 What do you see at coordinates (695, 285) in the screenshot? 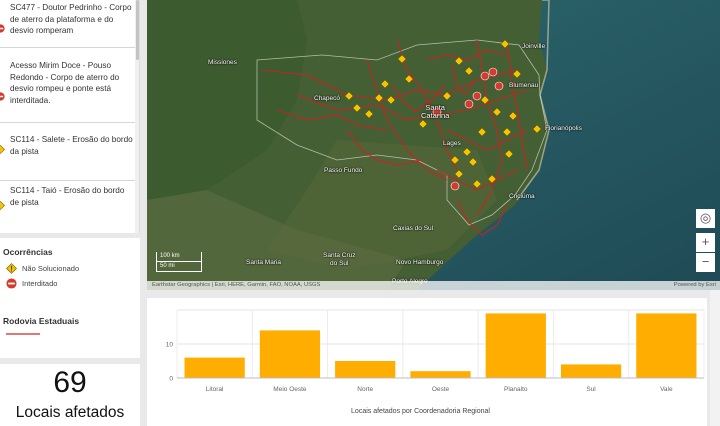
I see `powered-by-link: Powered by Esri` at bounding box center [695, 285].